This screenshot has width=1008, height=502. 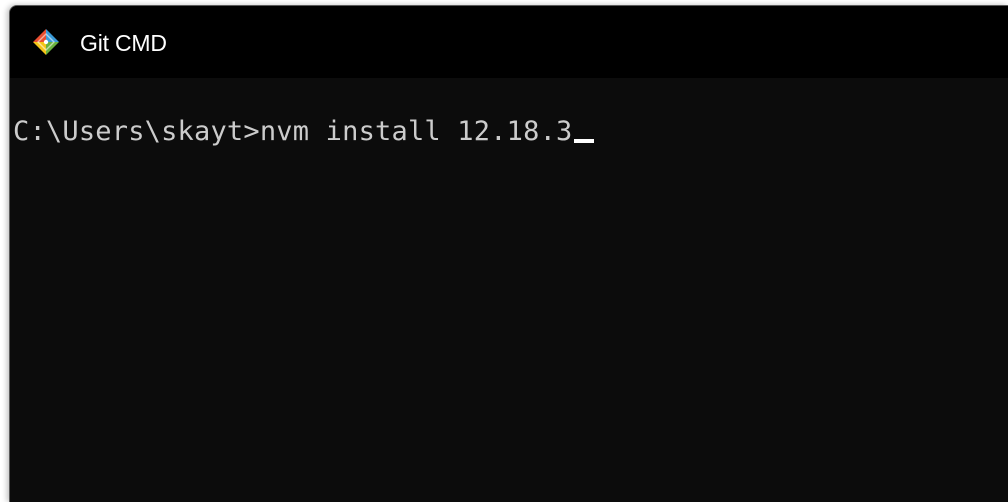 I want to click on title-bar: Git CMD, so click(x=509, y=42).